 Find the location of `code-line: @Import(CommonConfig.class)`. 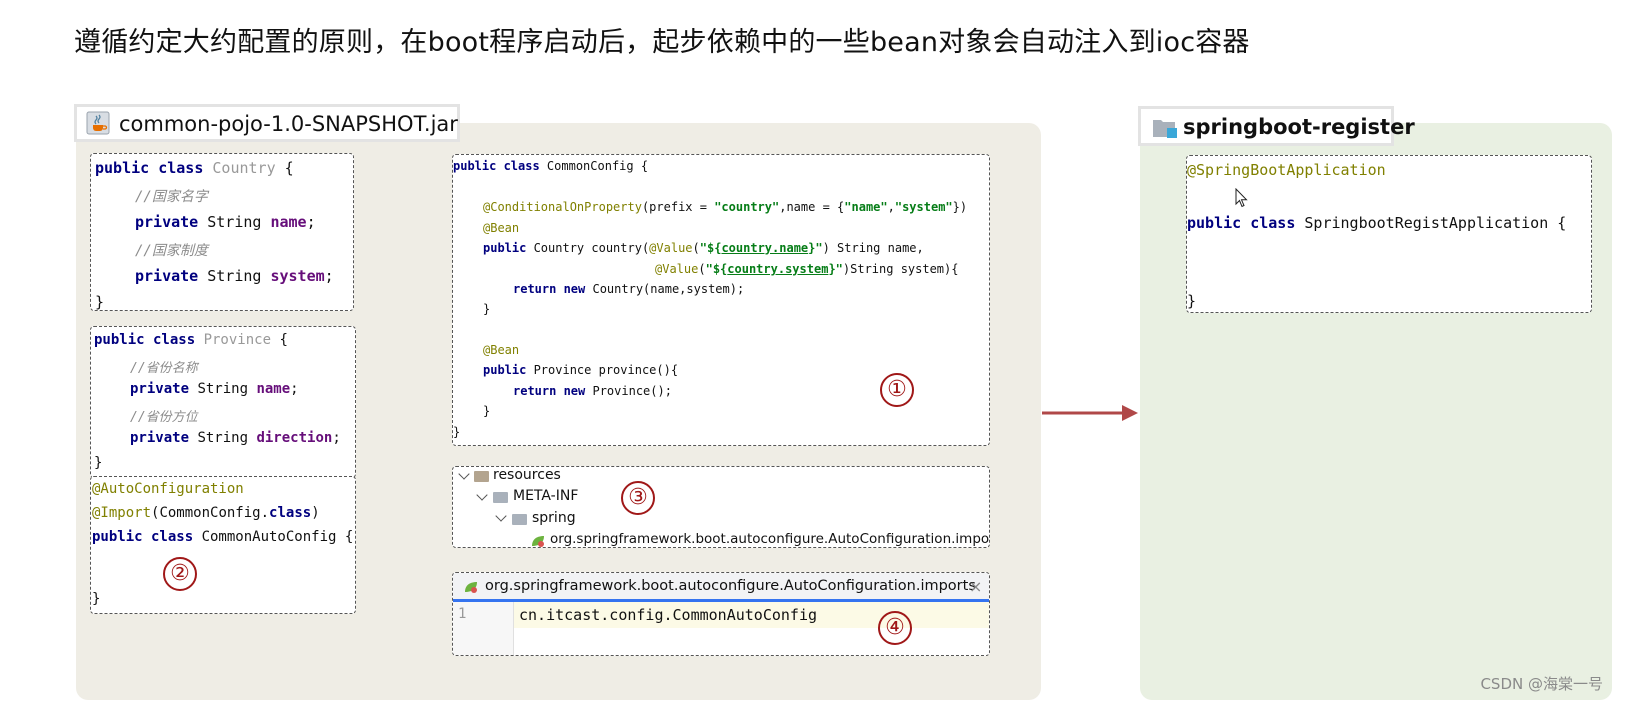

code-line: @Import(CommonConfig.class) is located at coordinates (206, 513).